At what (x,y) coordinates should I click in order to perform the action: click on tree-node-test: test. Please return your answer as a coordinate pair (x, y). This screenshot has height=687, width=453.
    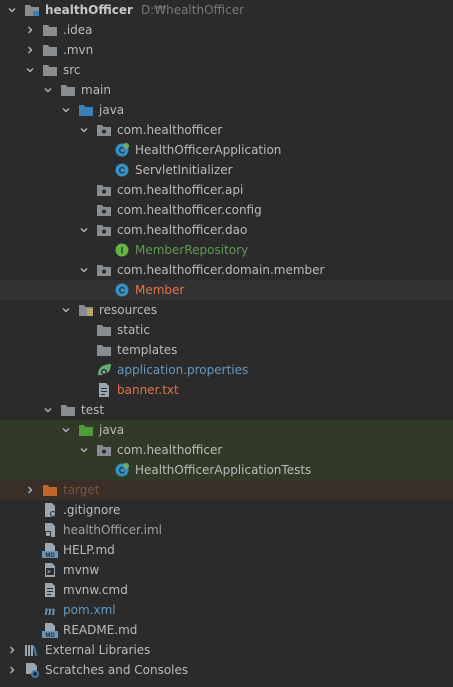
    Looking at the image, I should click on (226, 410).